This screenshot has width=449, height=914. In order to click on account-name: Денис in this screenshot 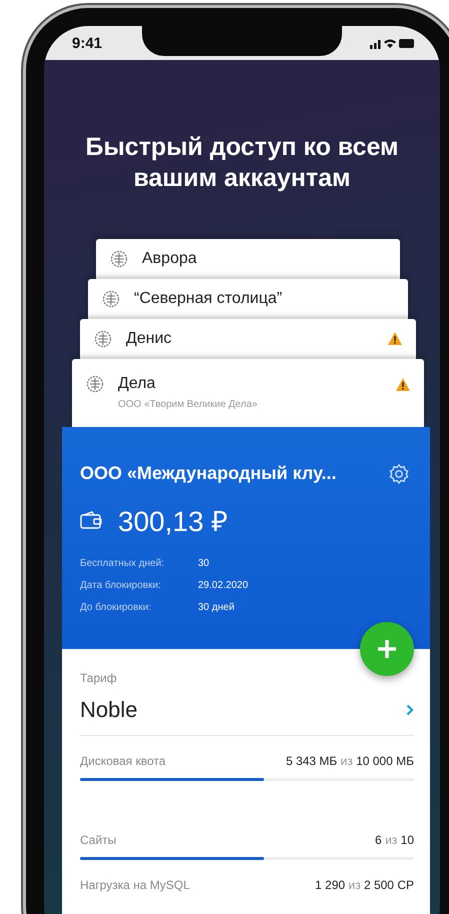, I will do `click(149, 339)`.